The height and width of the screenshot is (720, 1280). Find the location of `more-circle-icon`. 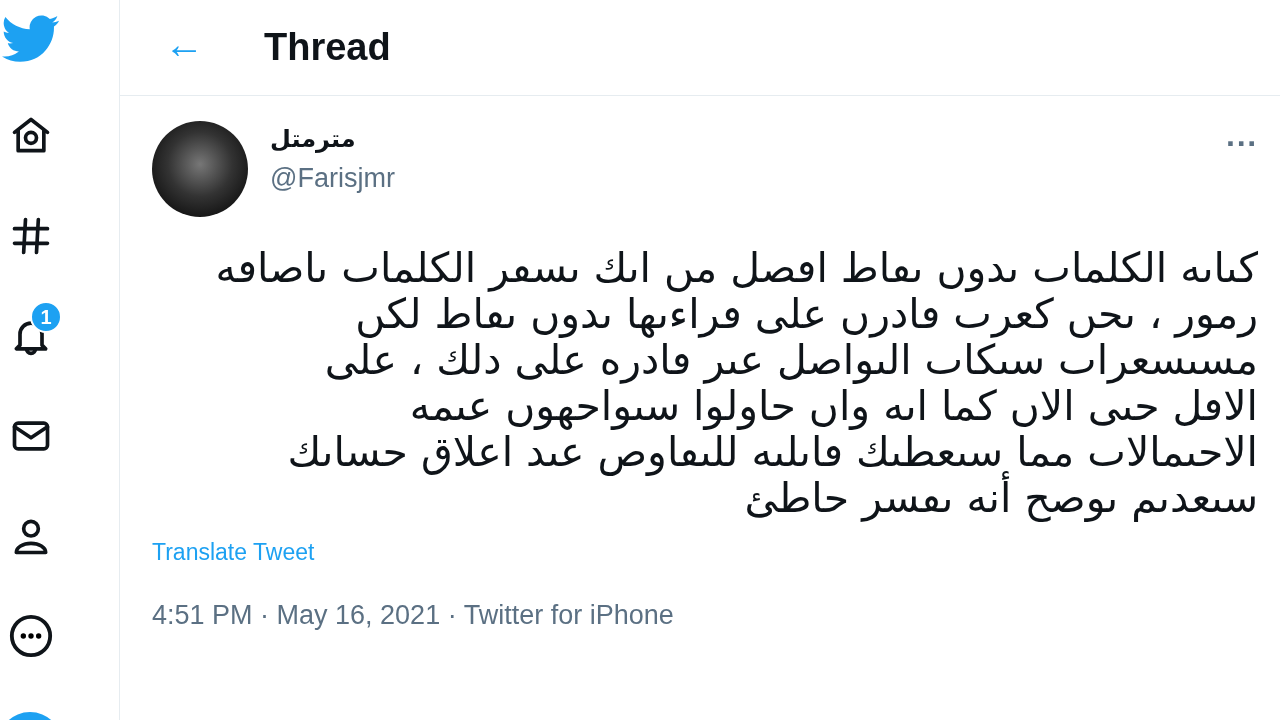

more-circle-icon is located at coordinates (31, 636).